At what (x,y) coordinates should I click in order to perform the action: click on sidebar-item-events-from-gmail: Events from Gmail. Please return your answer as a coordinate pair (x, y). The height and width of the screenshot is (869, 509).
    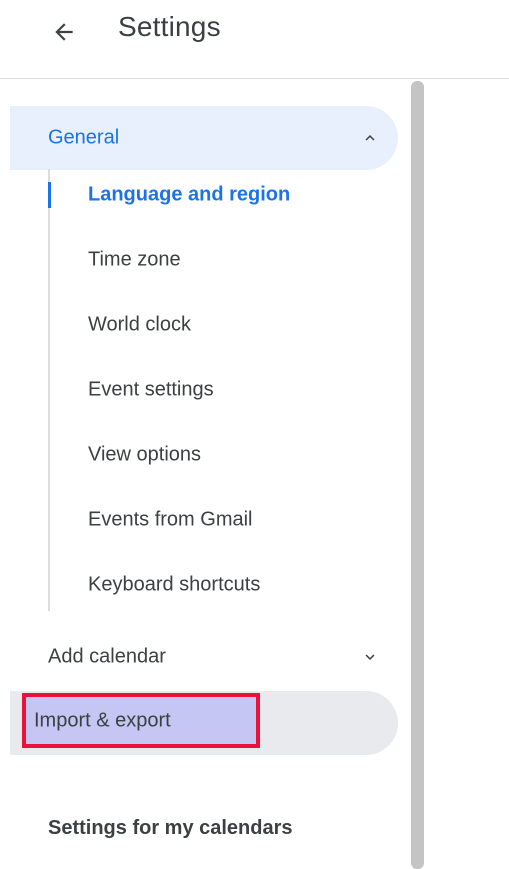
    Looking at the image, I should click on (215, 520).